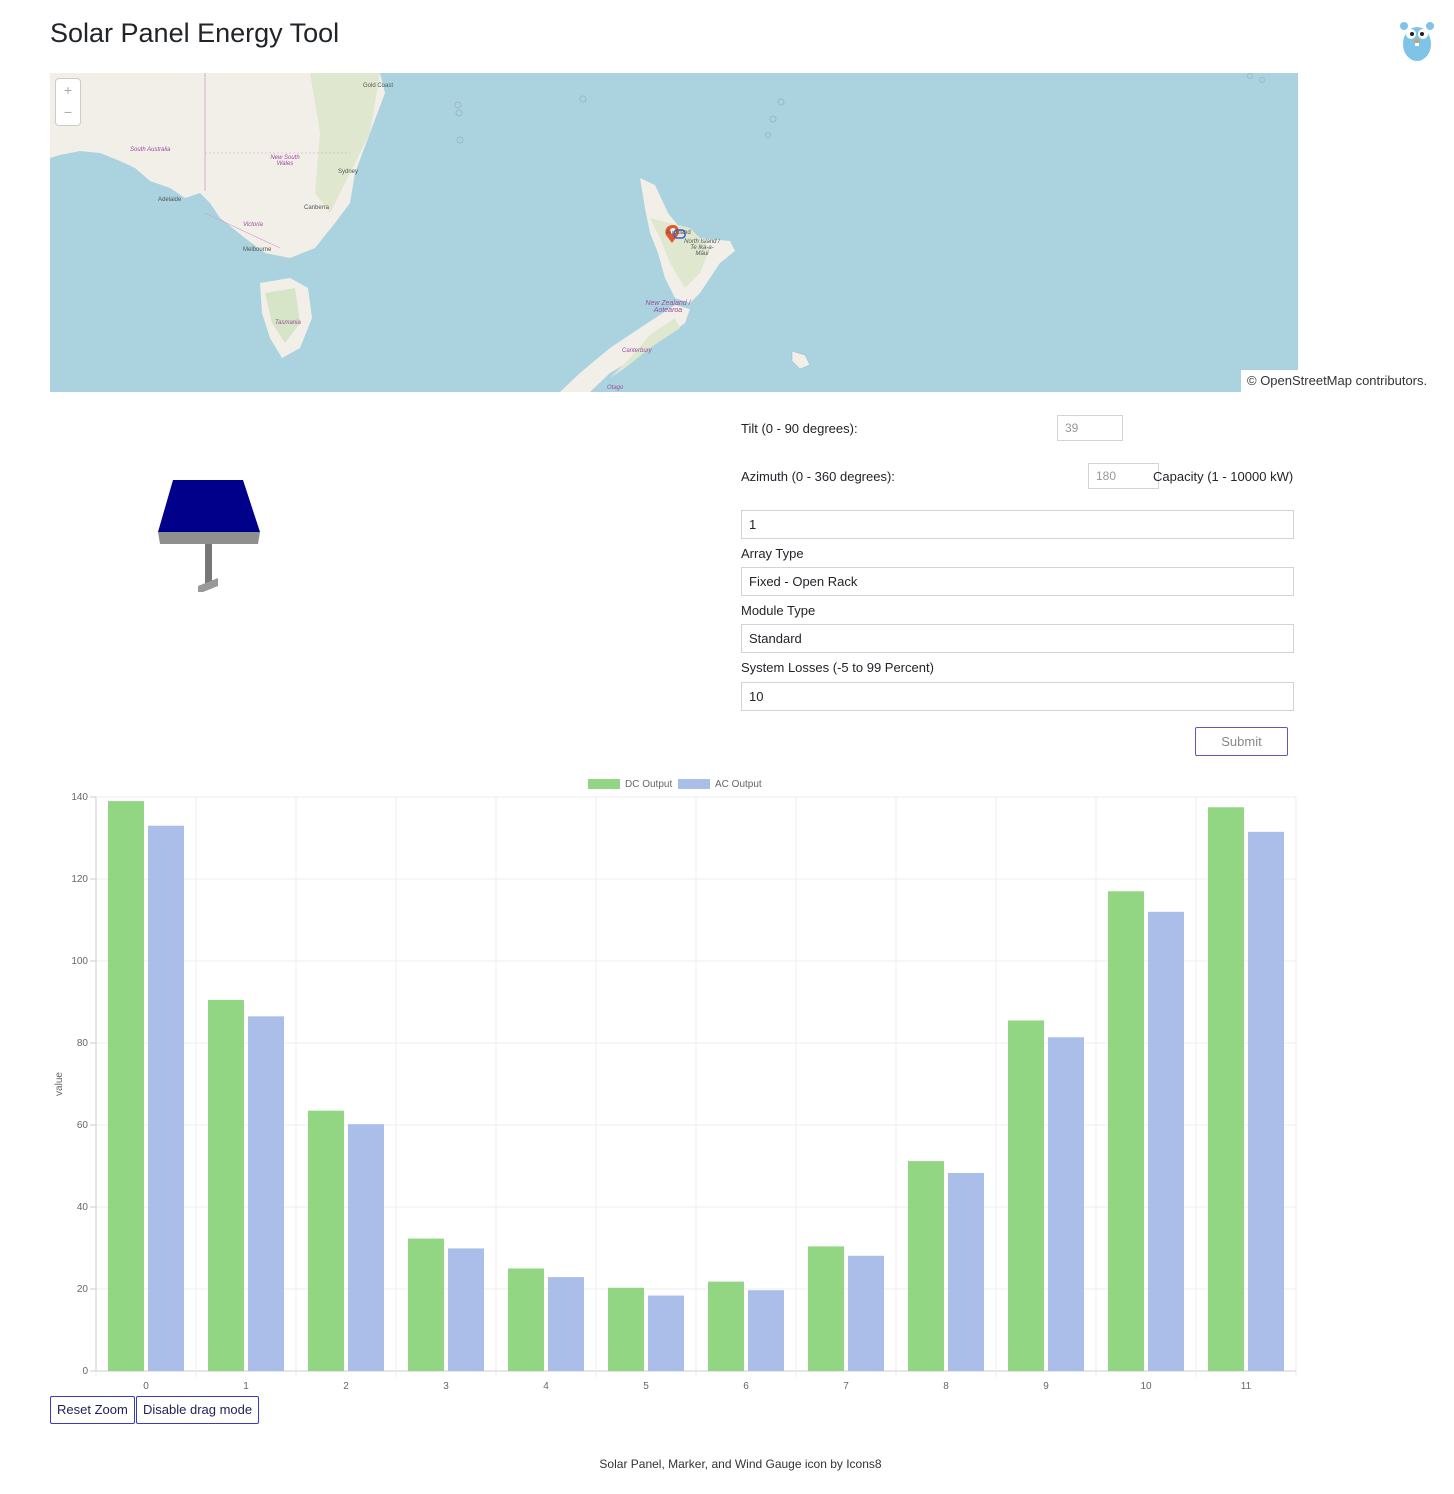  Describe the element at coordinates (446, 1386) in the screenshot. I see `x-tick-label: 3` at that location.